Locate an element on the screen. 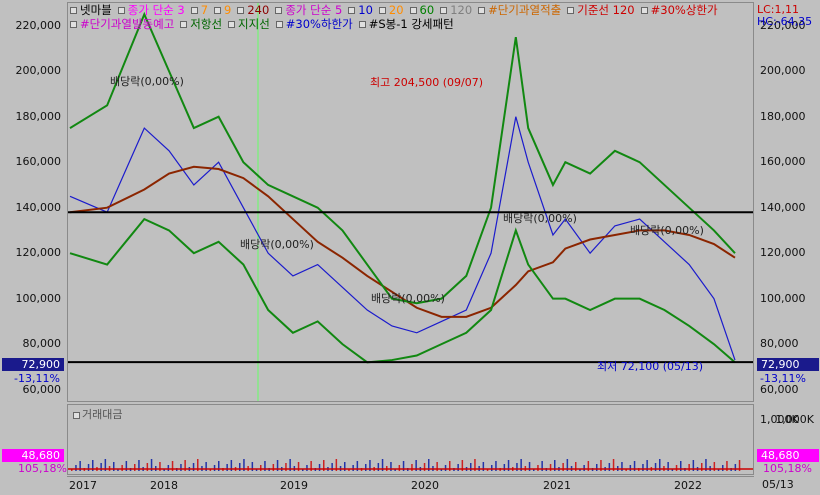 This screenshot has height=495, width=820. legend-item-r2-3: #30%하한가 is located at coordinates (315, 24).